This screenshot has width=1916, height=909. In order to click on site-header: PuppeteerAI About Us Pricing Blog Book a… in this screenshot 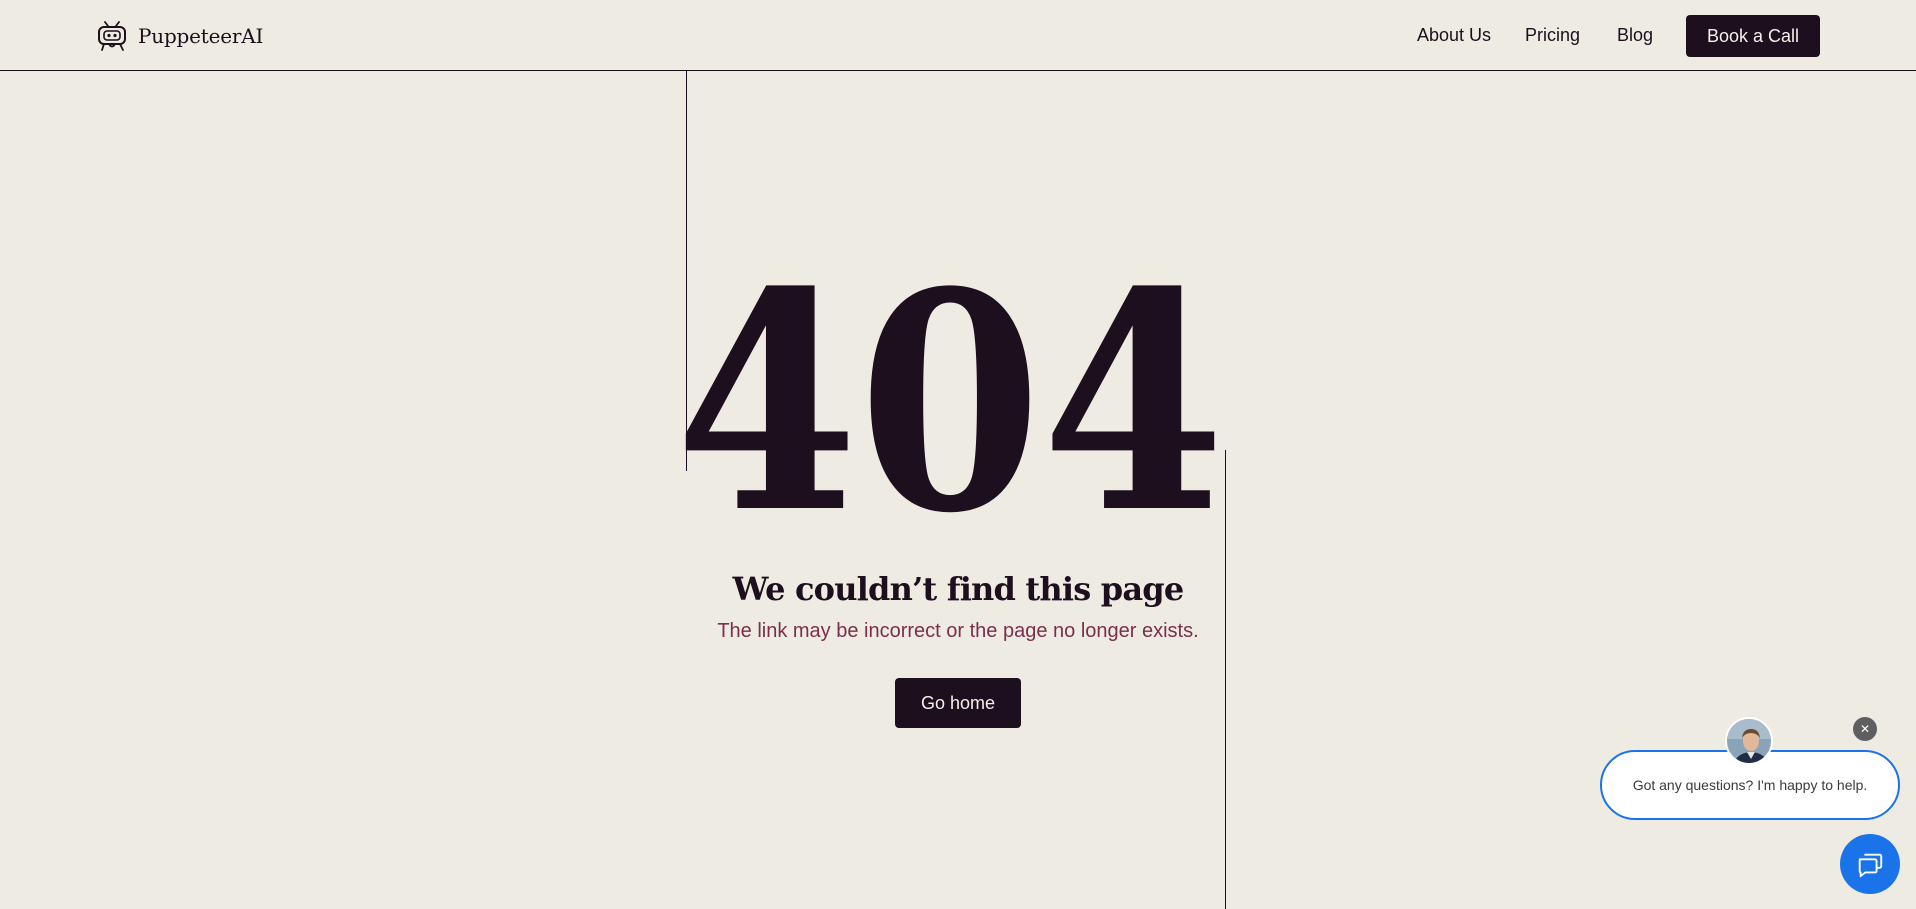, I will do `click(958, 35)`.